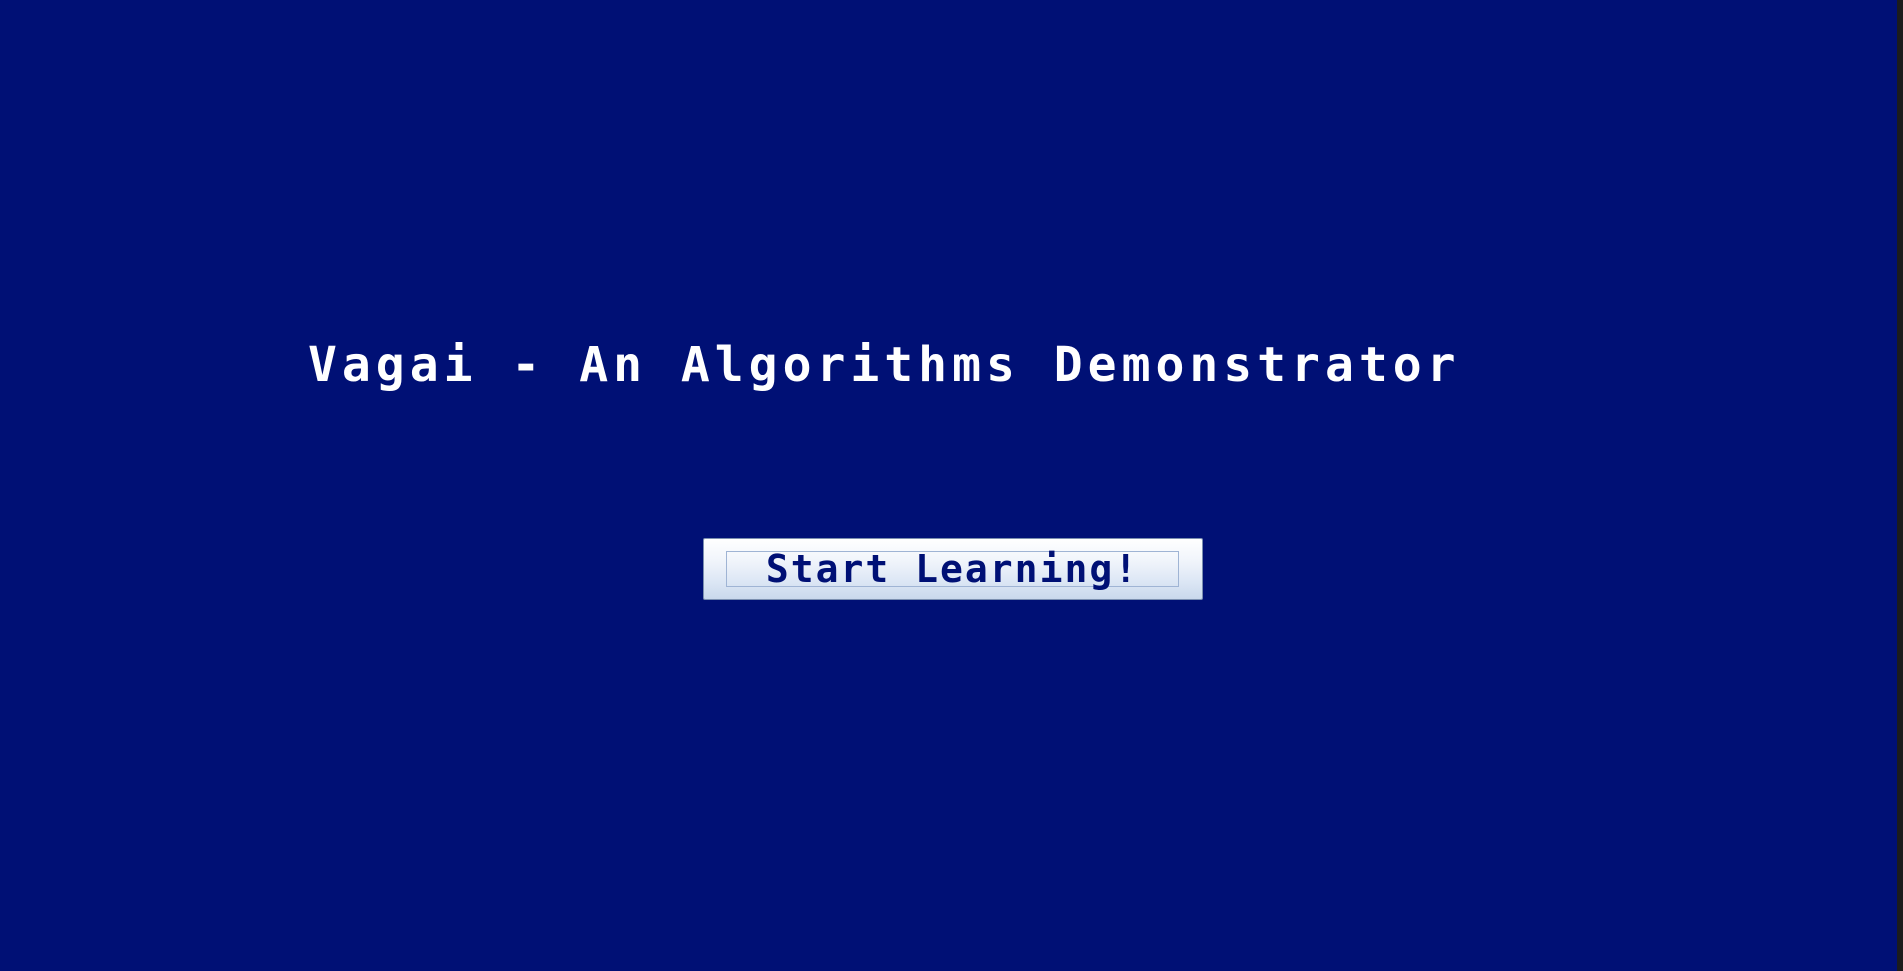  What do you see at coordinates (884, 365) in the screenshot?
I see `app-title: Vagai - An Algorithms Demonstrator` at bounding box center [884, 365].